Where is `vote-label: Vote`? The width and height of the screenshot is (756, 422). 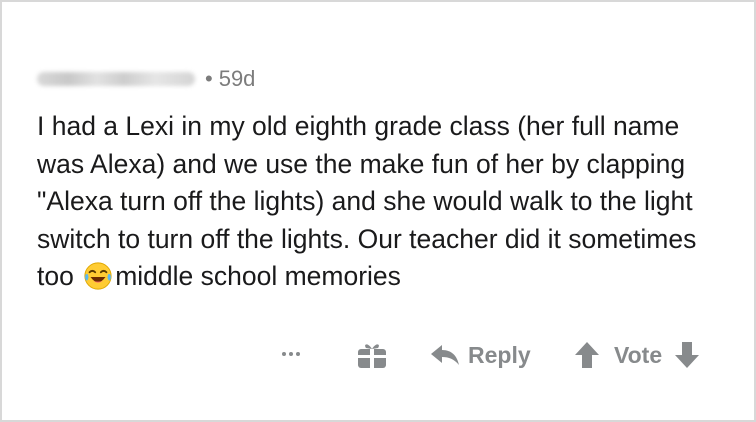 vote-label: Vote is located at coordinates (638, 354).